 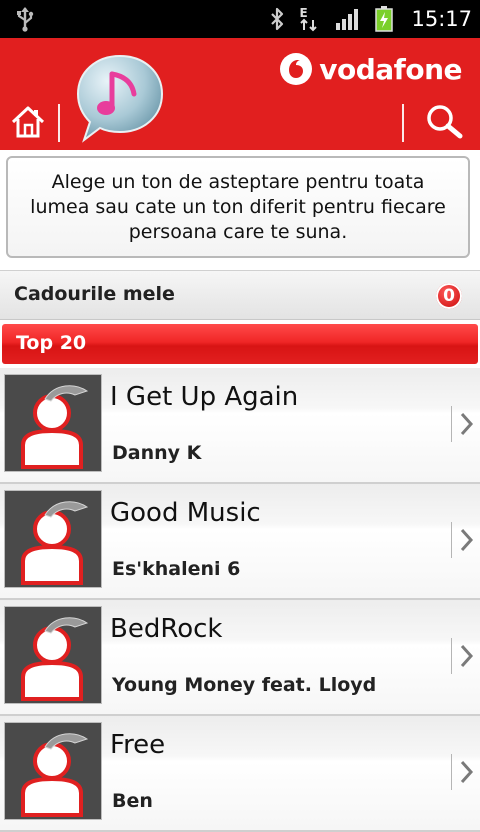 I want to click on clock: 15:17, so click(x=441, y=19).